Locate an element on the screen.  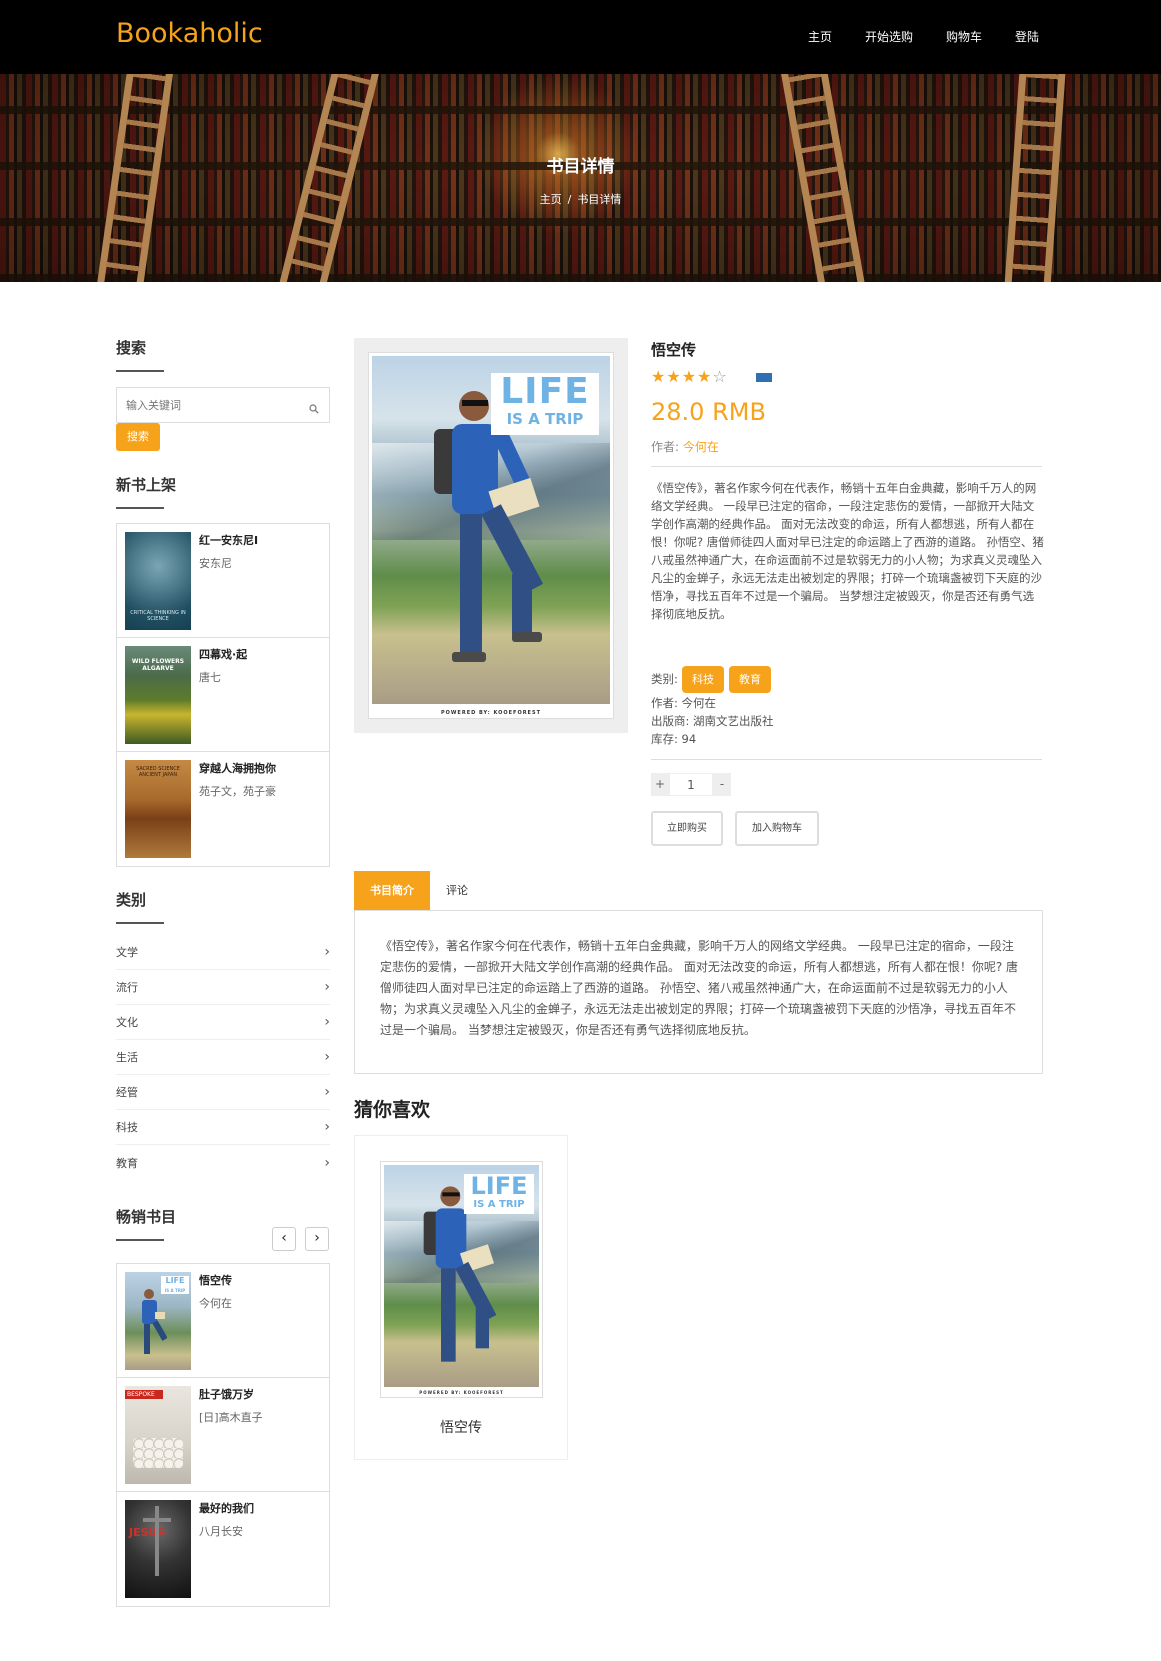
book-cover-thumbnail: BESPOKE is located at coordinates (158, 1435).